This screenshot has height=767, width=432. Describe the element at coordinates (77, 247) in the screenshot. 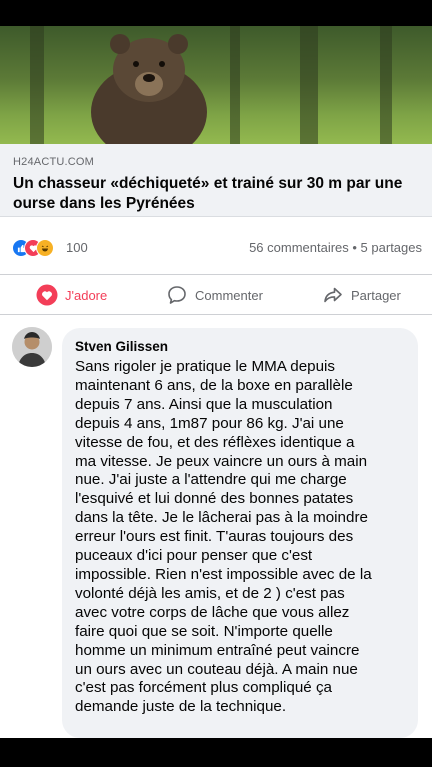

I see `reaction-count: 100` at that location.